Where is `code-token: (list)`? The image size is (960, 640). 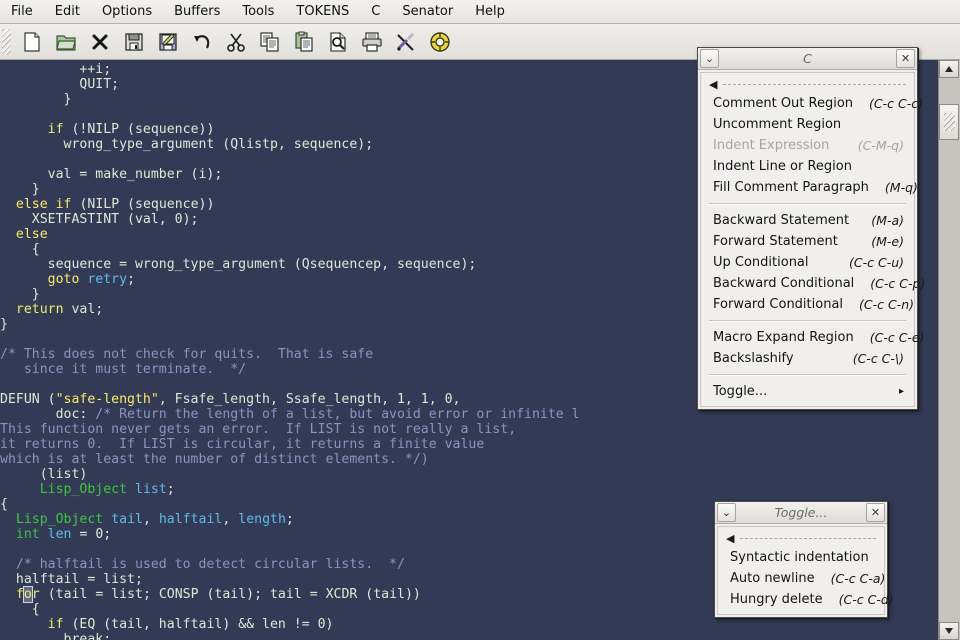
code-token: (list) is located at coordinates (44, 474).